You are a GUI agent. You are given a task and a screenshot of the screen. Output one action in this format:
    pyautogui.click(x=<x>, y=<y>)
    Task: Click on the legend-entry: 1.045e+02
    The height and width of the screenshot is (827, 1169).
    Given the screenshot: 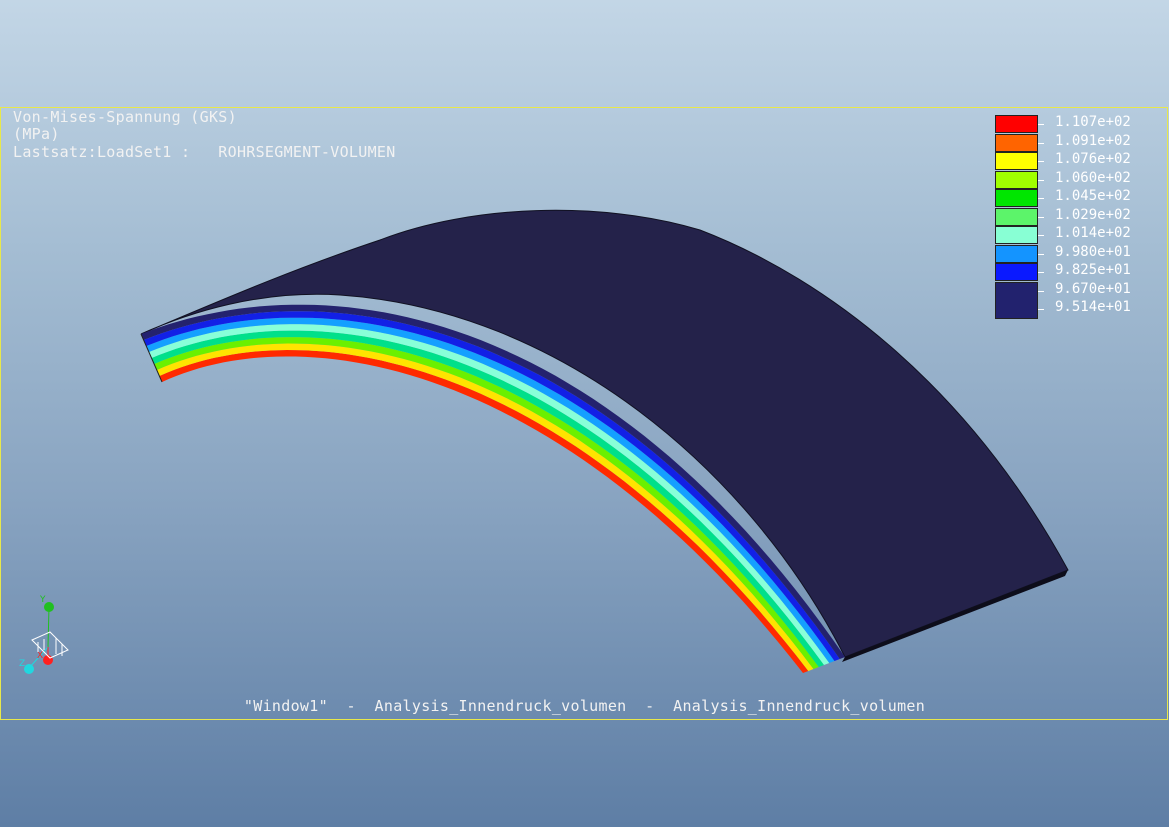 What is the action you would take?
    pyautogui.click(x=1075, y=197)
    